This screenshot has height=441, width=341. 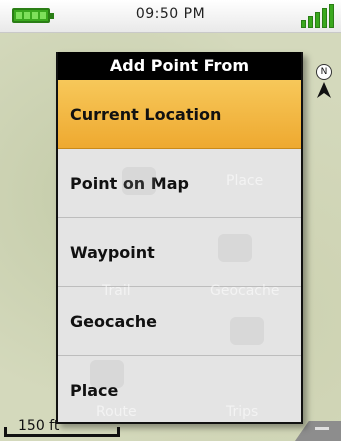 I want to click on option-waypoint: Waypoint, so click(x=179, y=252).